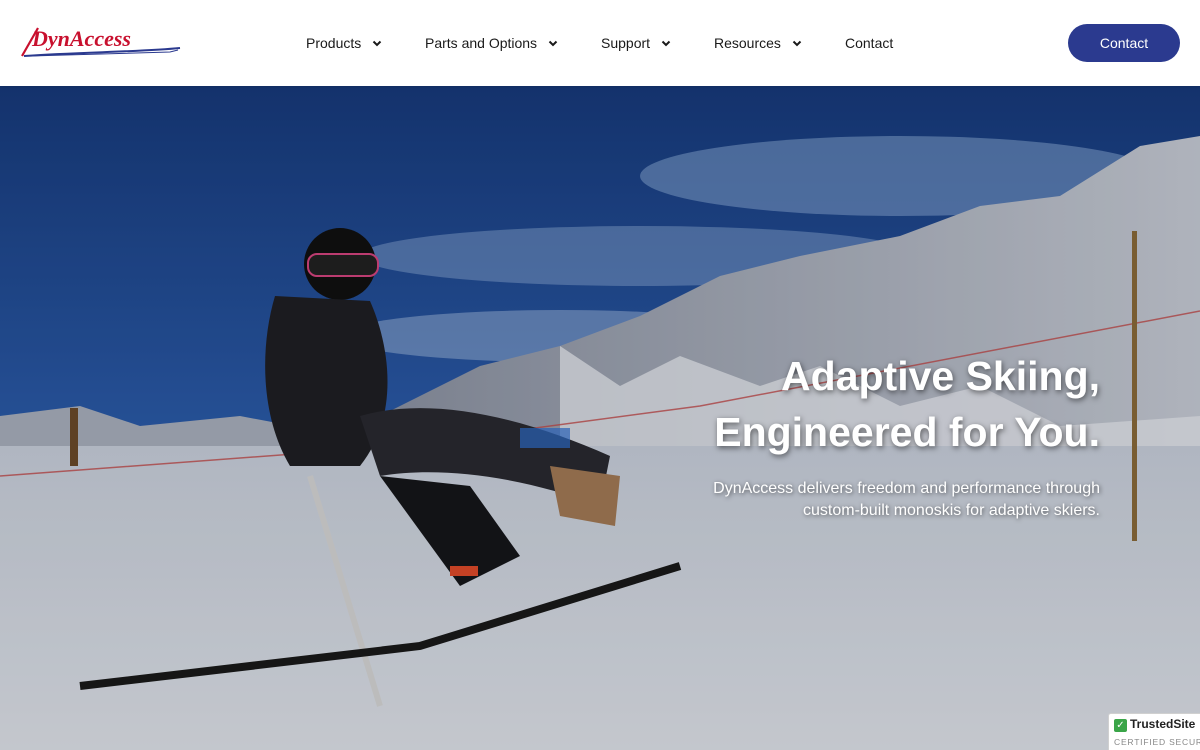  Describe the element at coordinates (747, 43) in the screenshot. I see `nav-item-label: Resources` at that location.